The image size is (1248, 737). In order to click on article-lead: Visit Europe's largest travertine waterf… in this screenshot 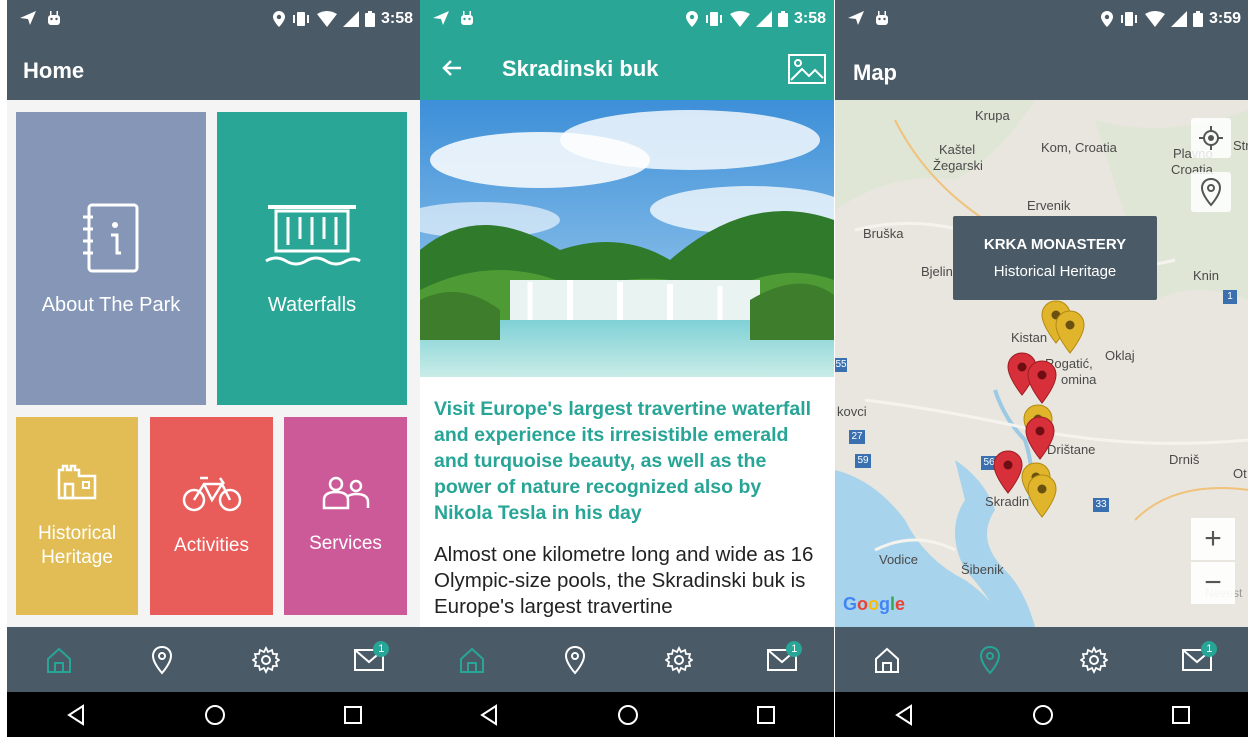, I will do `click(623, 461)`.